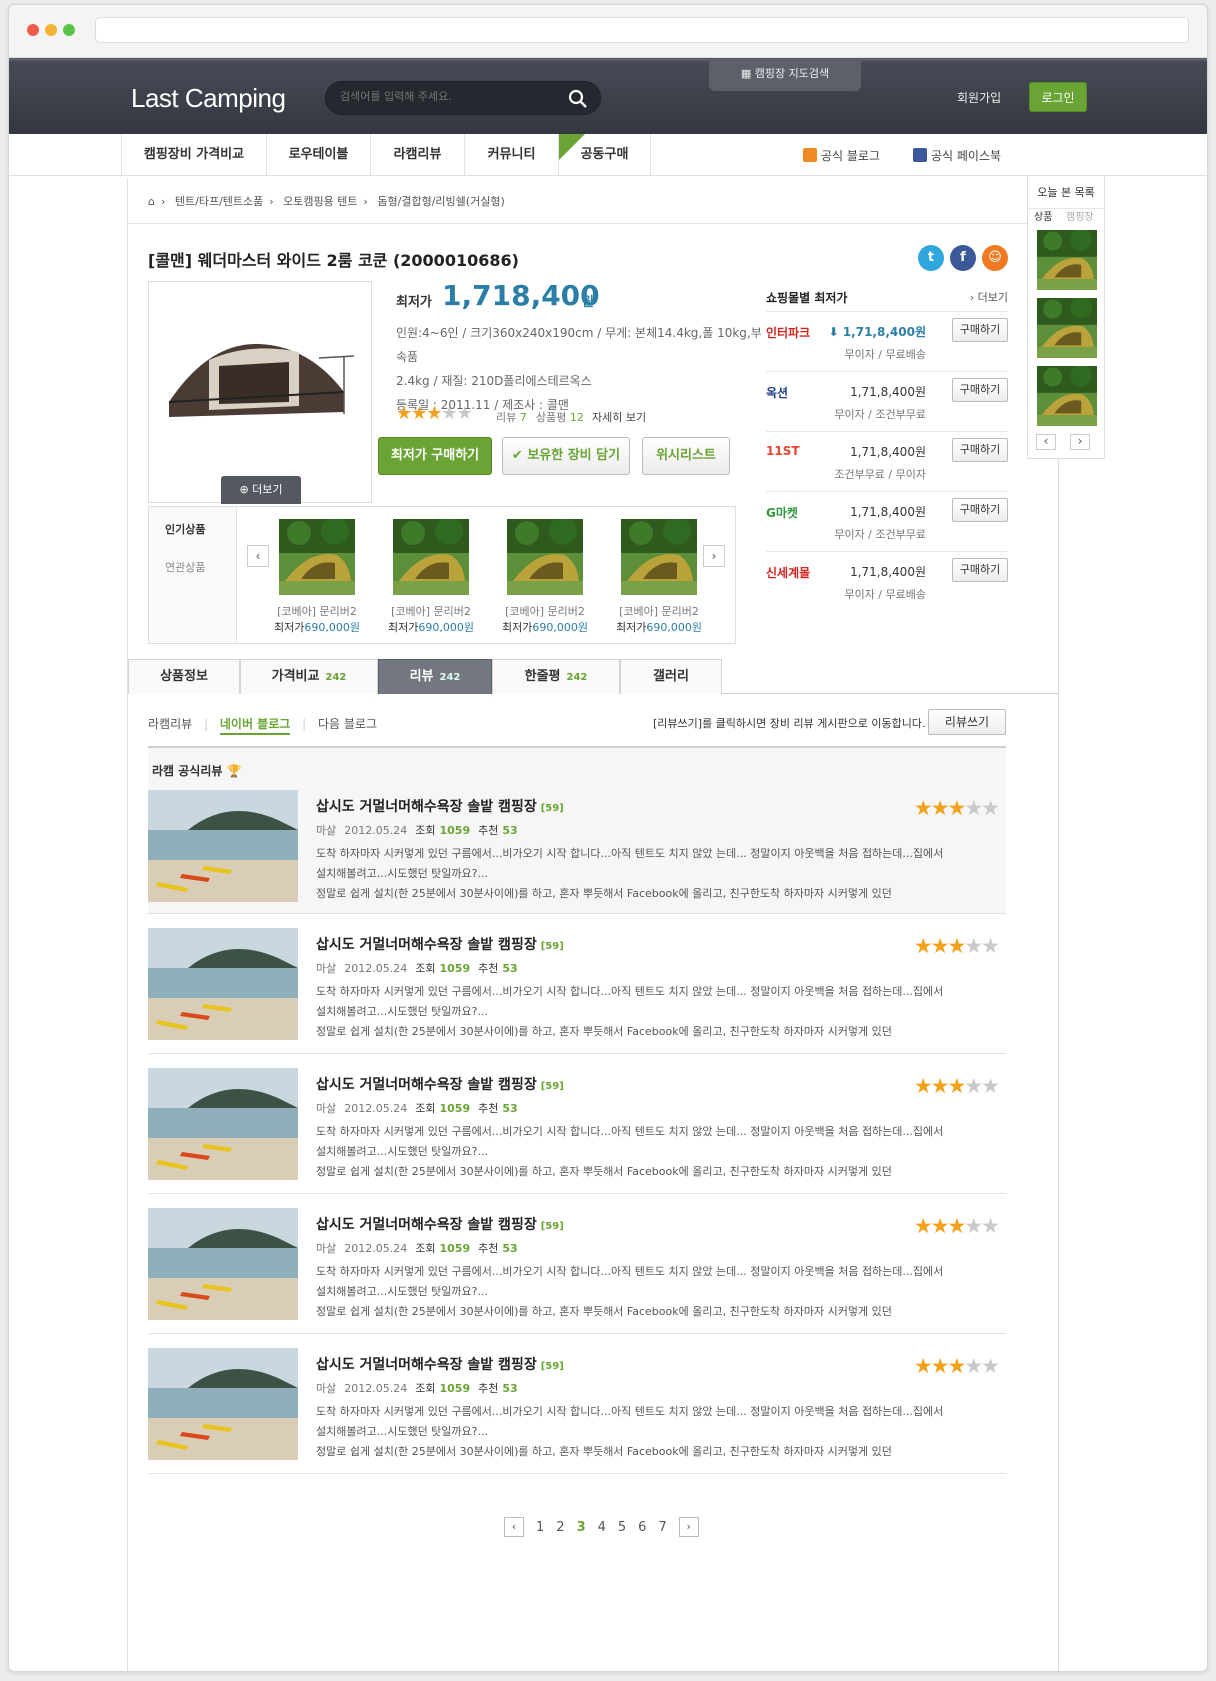  What do you see at coordinates (450, 96) in the screenshot?
I see `search-input` at bounding box center [450, 96].